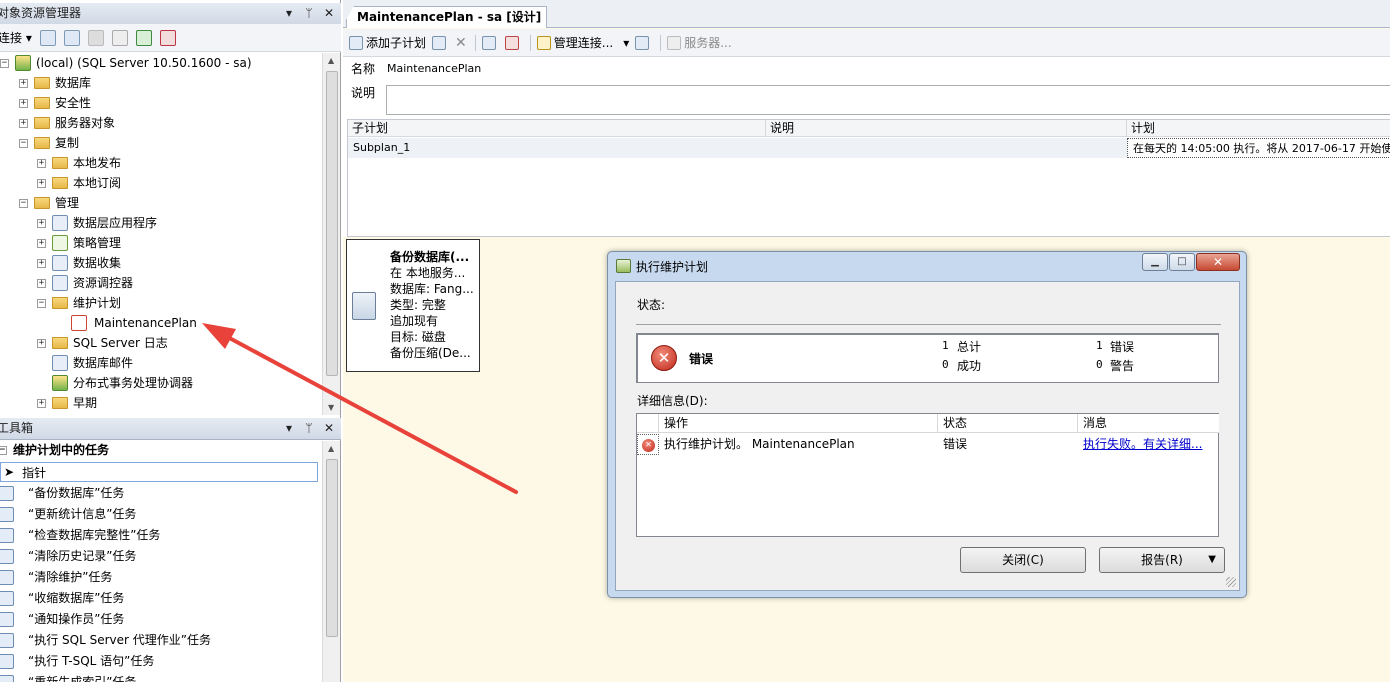 This screenshot has height=682, width=1390. I want to click on toolbox-scrollbar: ▲, so click(331, 561).